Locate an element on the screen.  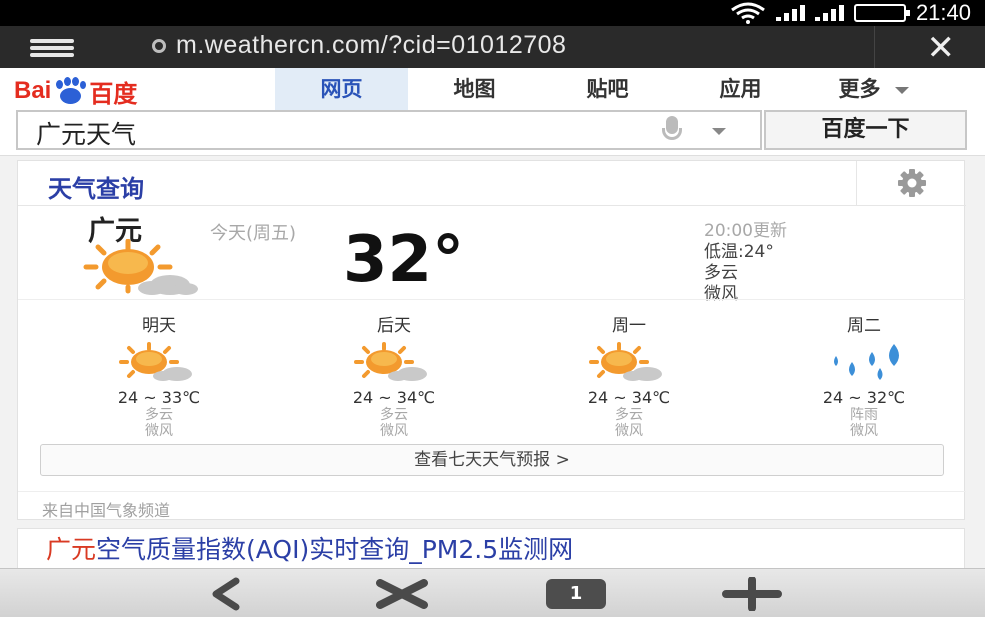
browser-url-bar: m.weathercn.com/?cid=01012708 ✕ is located at coordinates (492, 60).